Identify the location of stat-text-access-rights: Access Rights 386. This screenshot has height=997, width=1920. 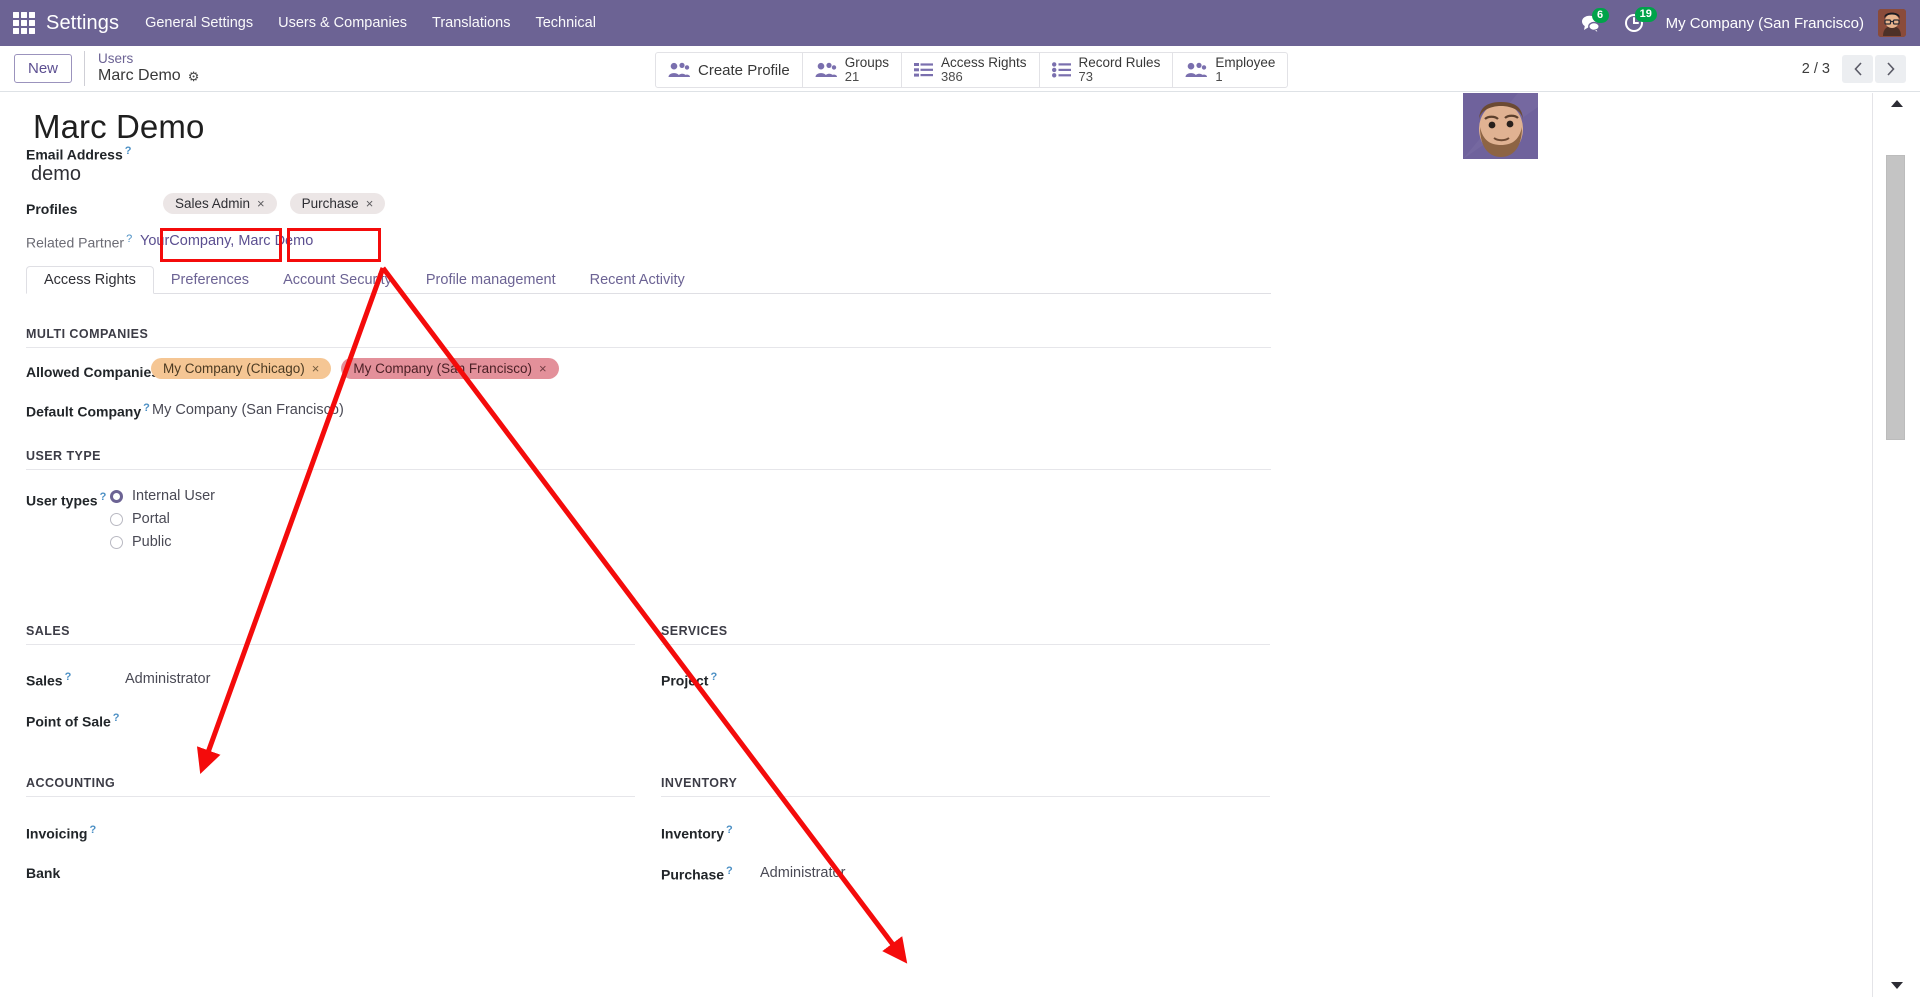
(984, 69).